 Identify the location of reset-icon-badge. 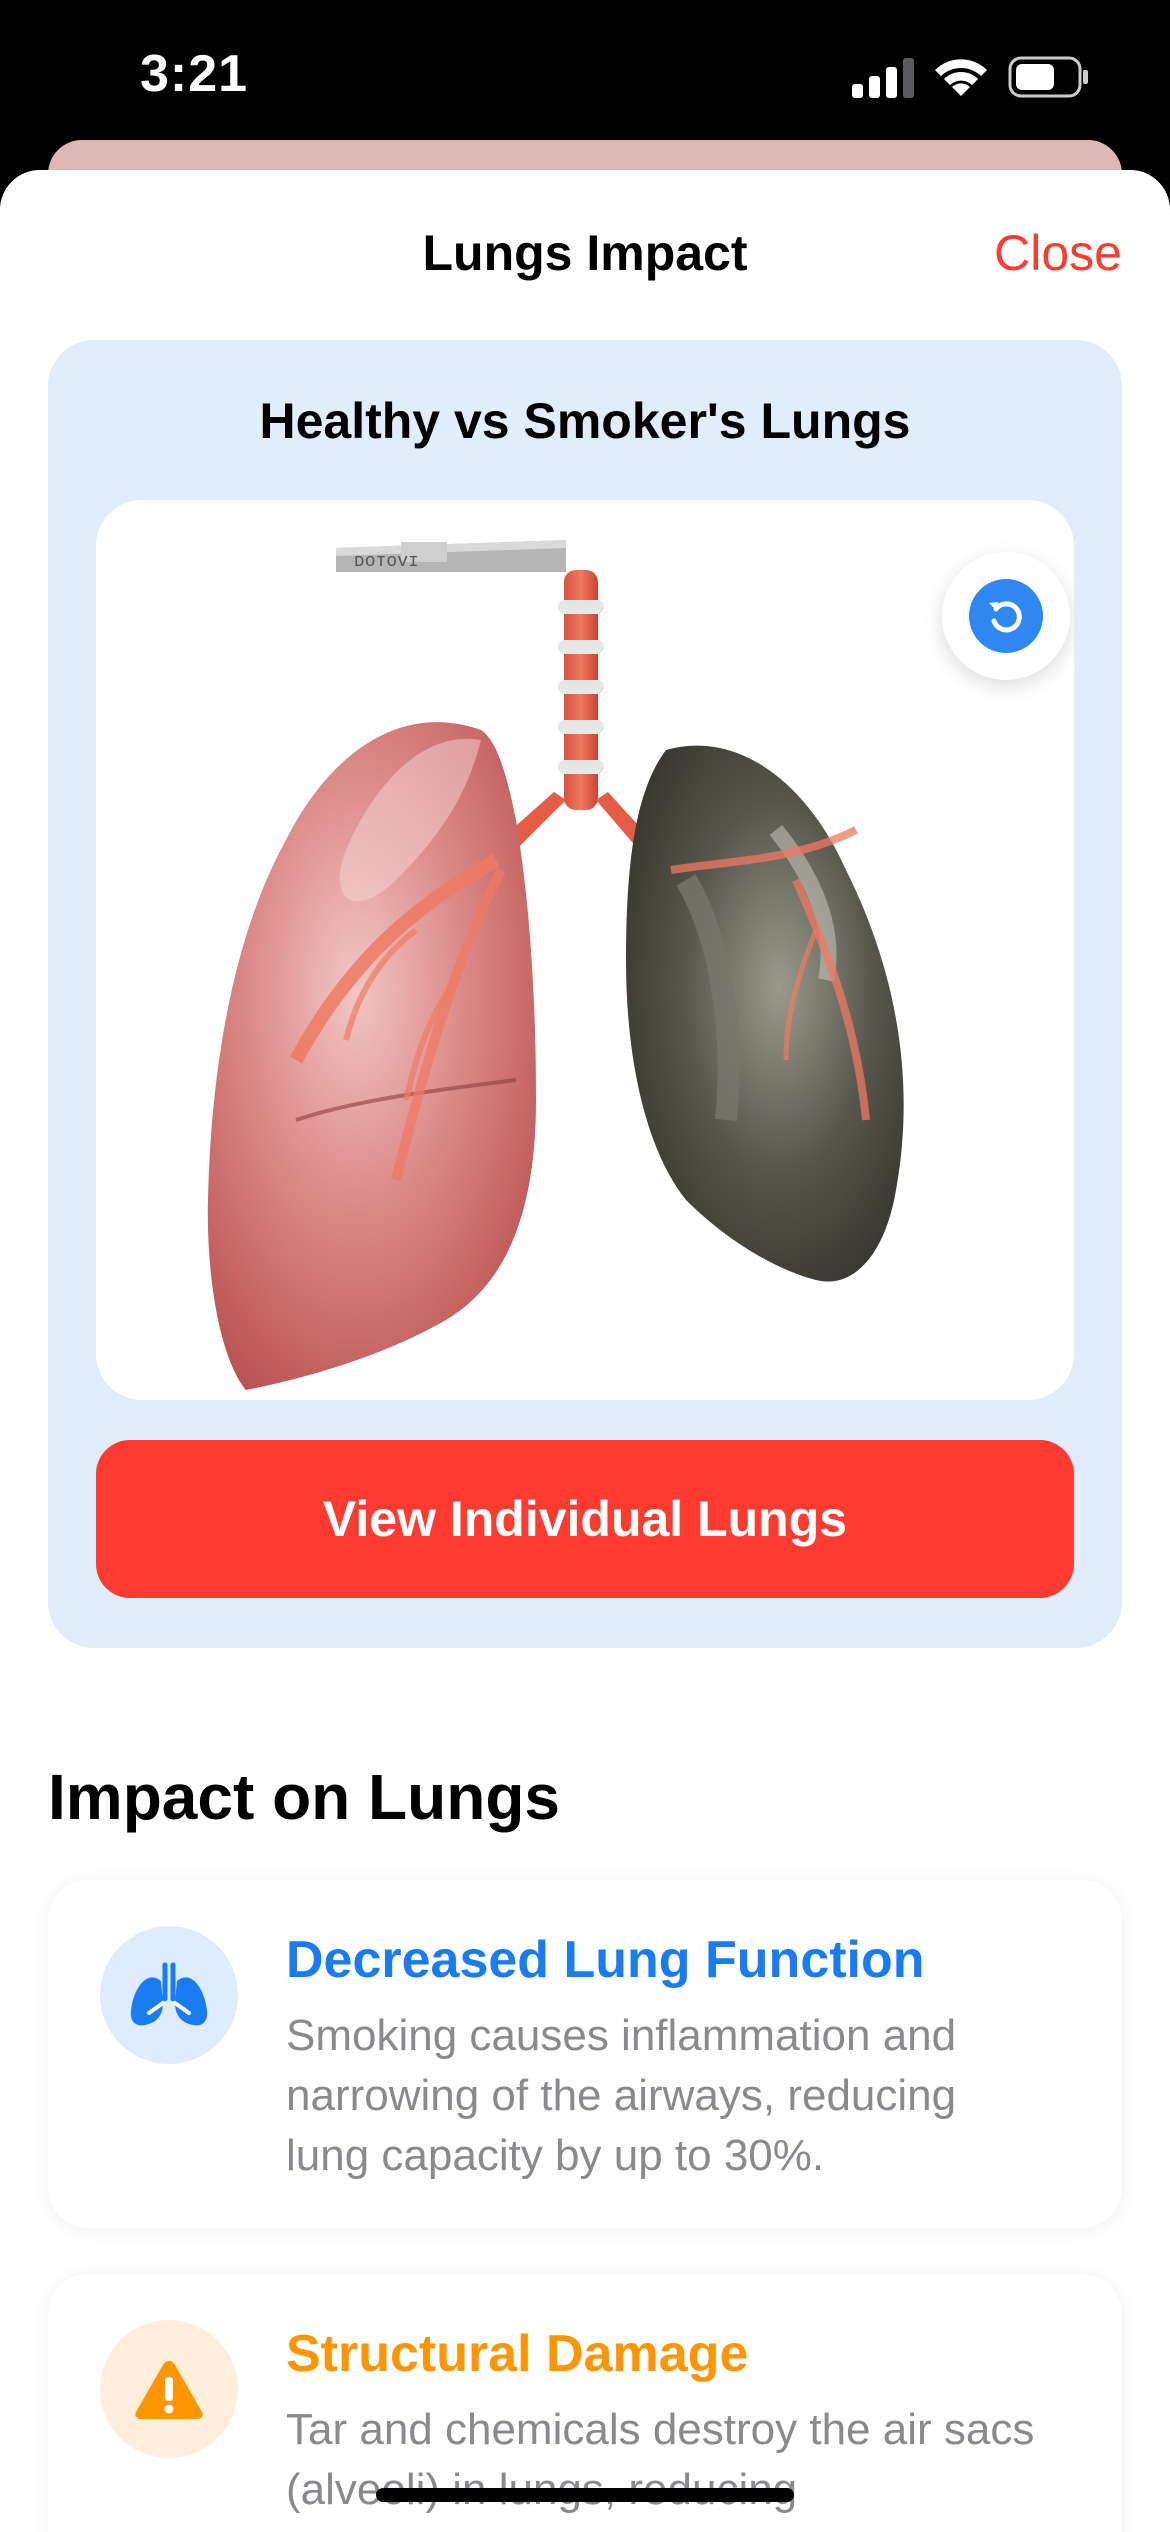
(1006, 616).